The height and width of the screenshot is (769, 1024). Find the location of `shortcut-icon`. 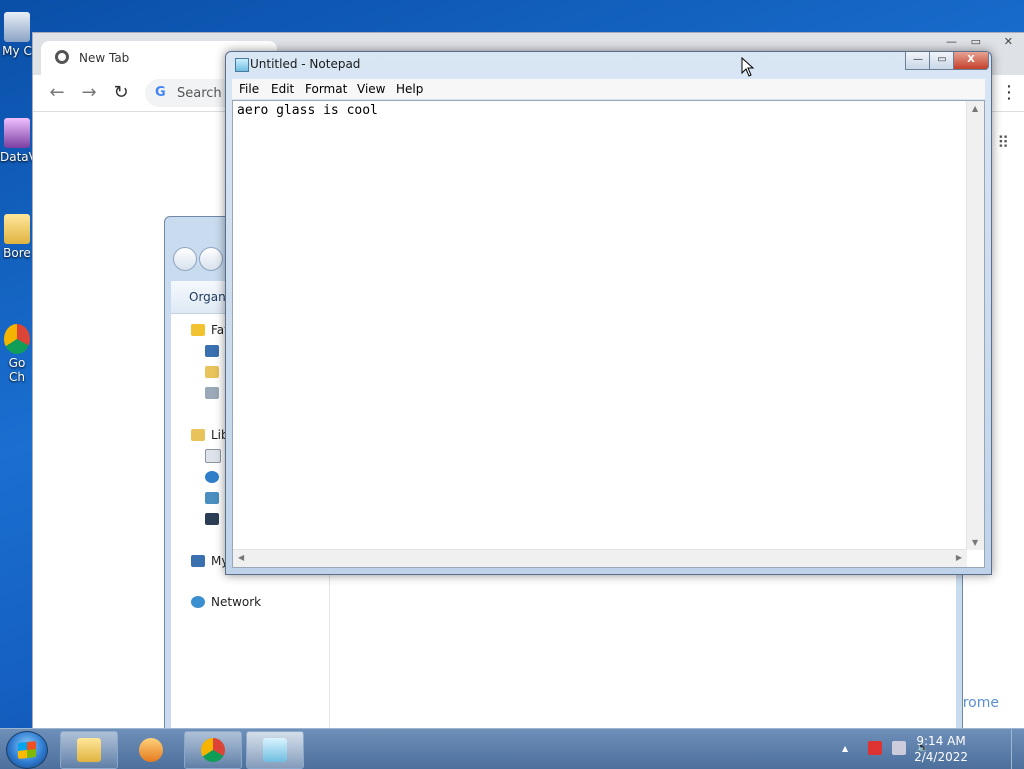

shortcut-icon is located at coordinates (17, 133).